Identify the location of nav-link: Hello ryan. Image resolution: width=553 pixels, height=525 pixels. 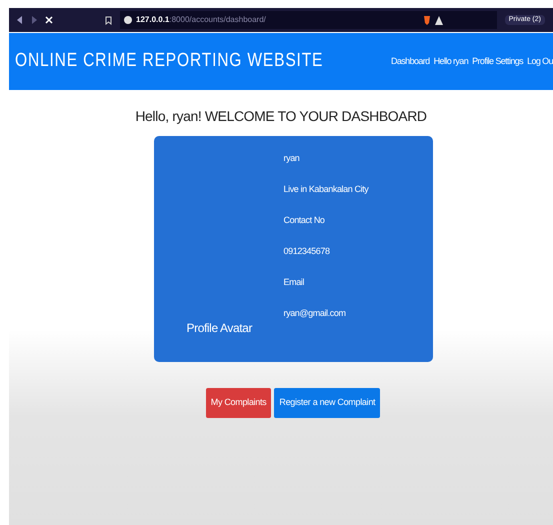
(451, 61).